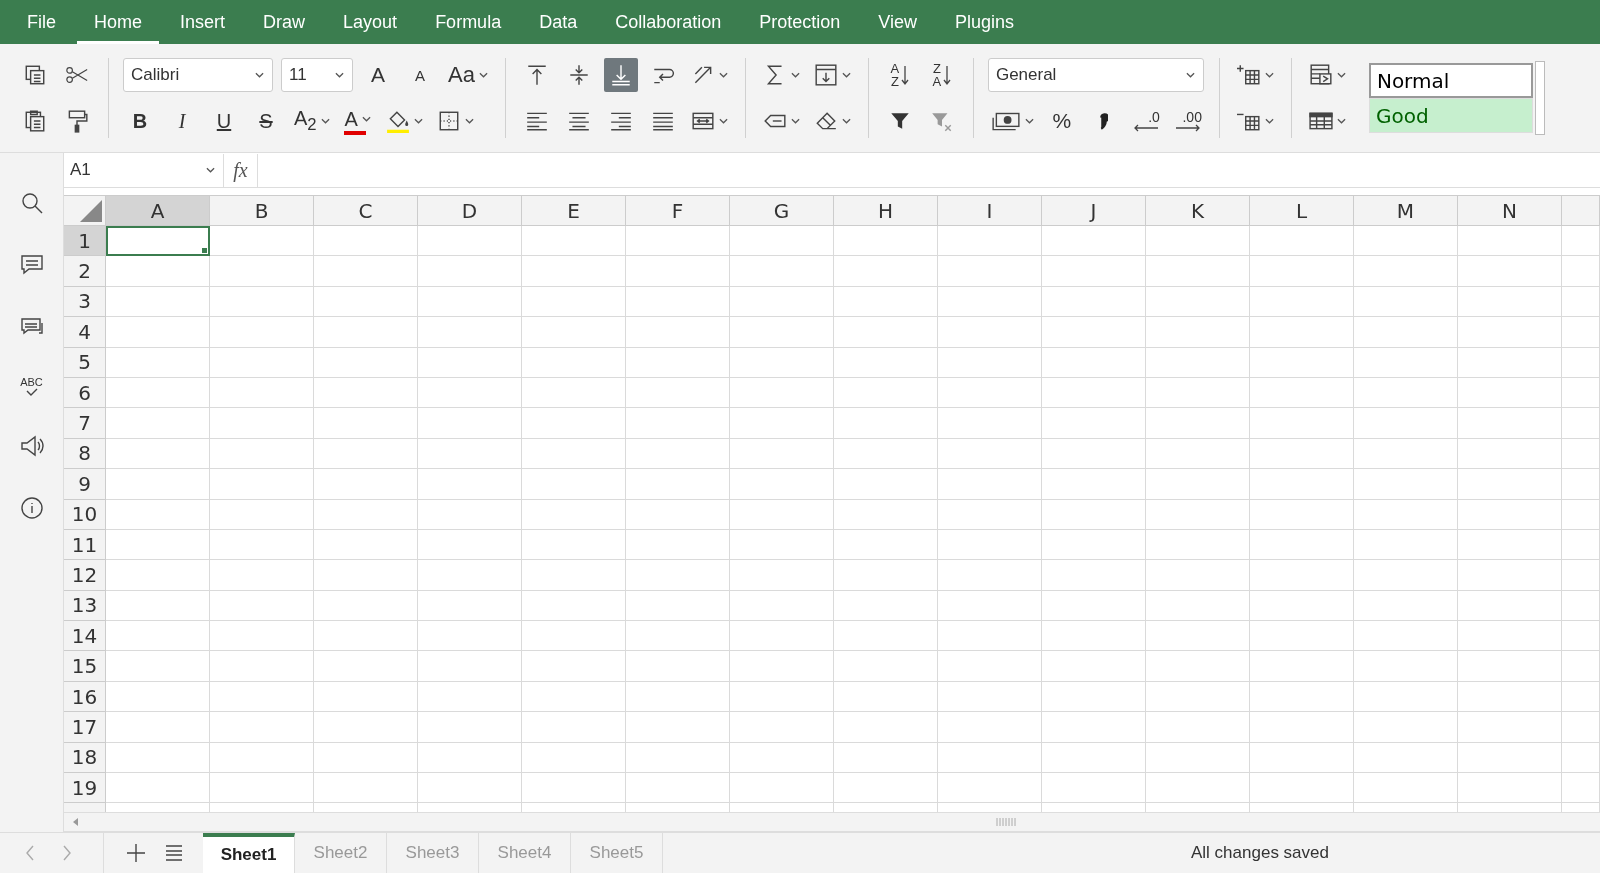 Image resolution: width=1600 pixels, height=873 pixels. Describe the element at coordinates (1450, 115) in the screenshot. I see `cell-style: Good` at that location.